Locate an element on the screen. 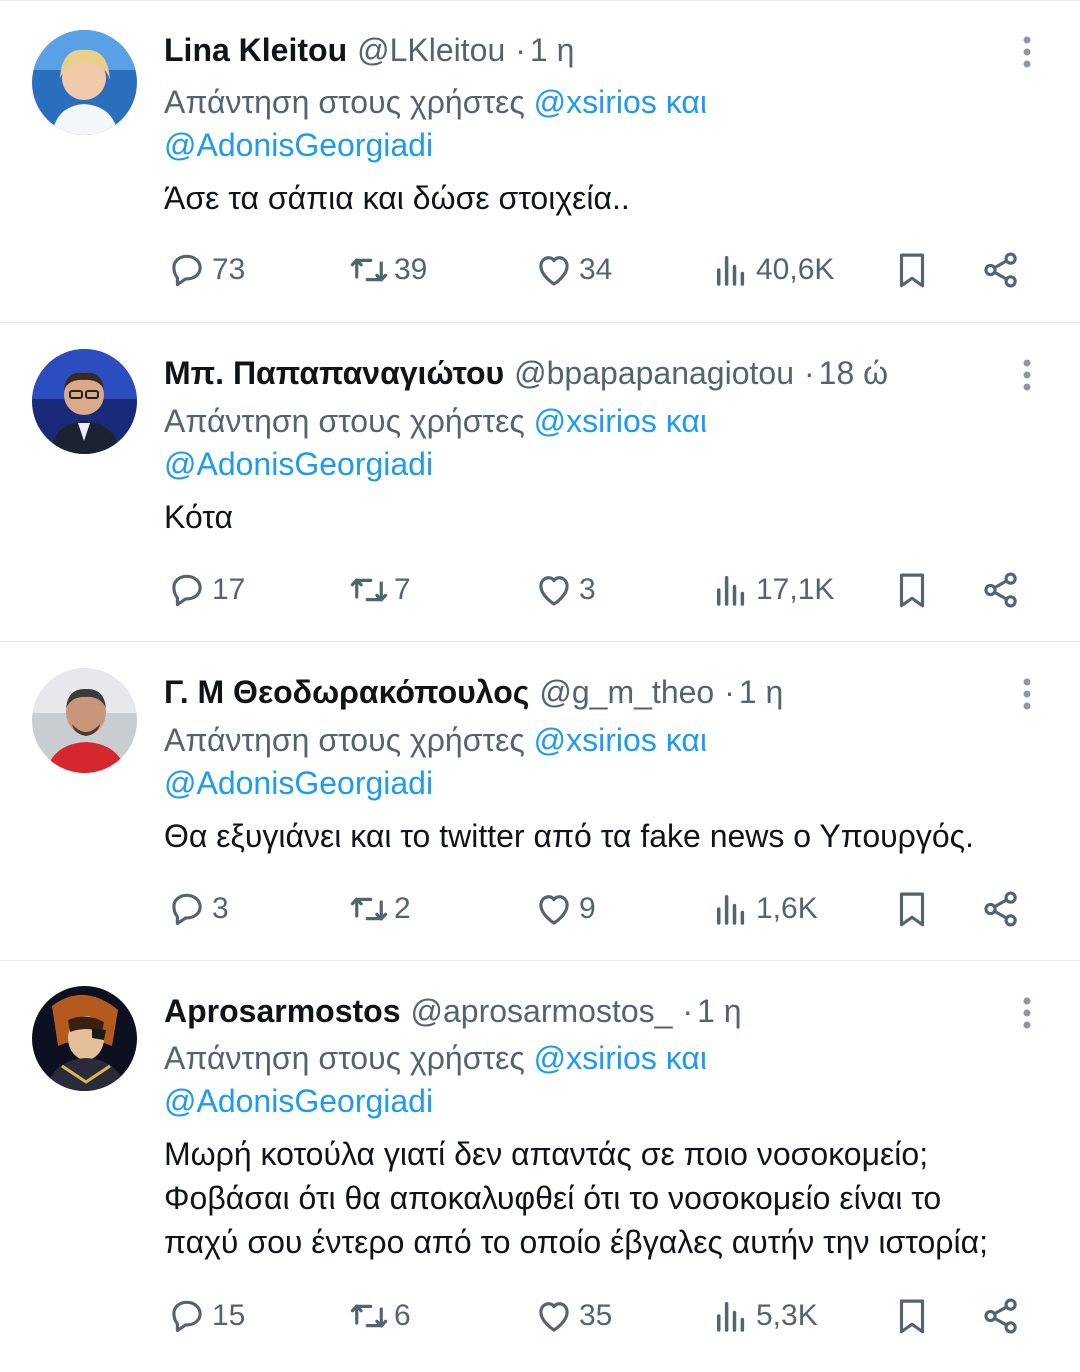 The image size is (1080, 1372). views-button: 5,3K is located at coordinates (764, 1316).